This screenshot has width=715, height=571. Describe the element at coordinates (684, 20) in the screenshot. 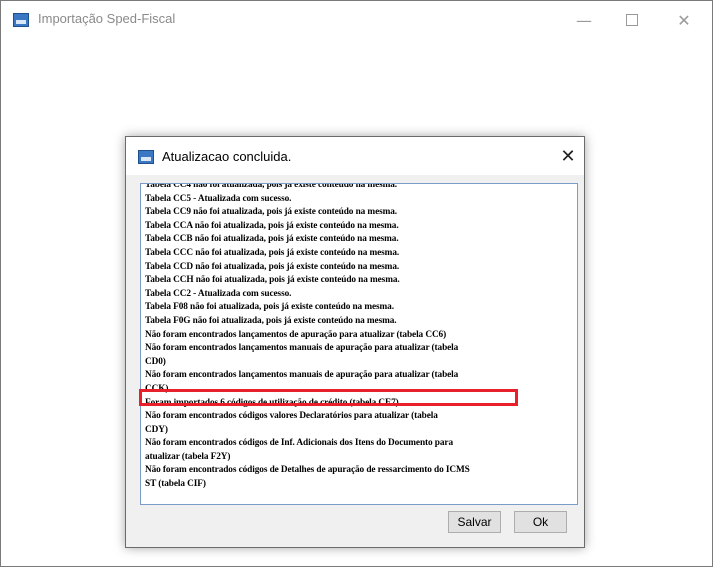

I see `main-close-button: ✕` at that location.